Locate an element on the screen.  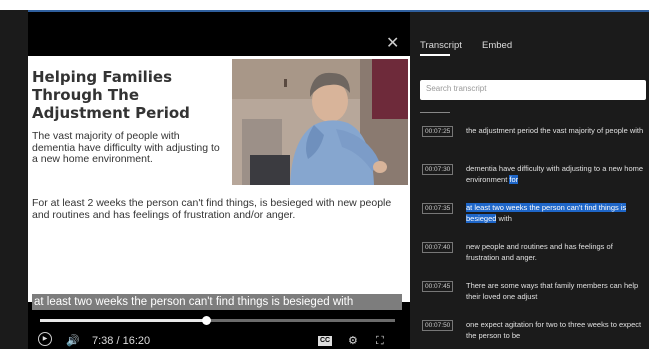
progress-bar is located at coordinates (217, 320).